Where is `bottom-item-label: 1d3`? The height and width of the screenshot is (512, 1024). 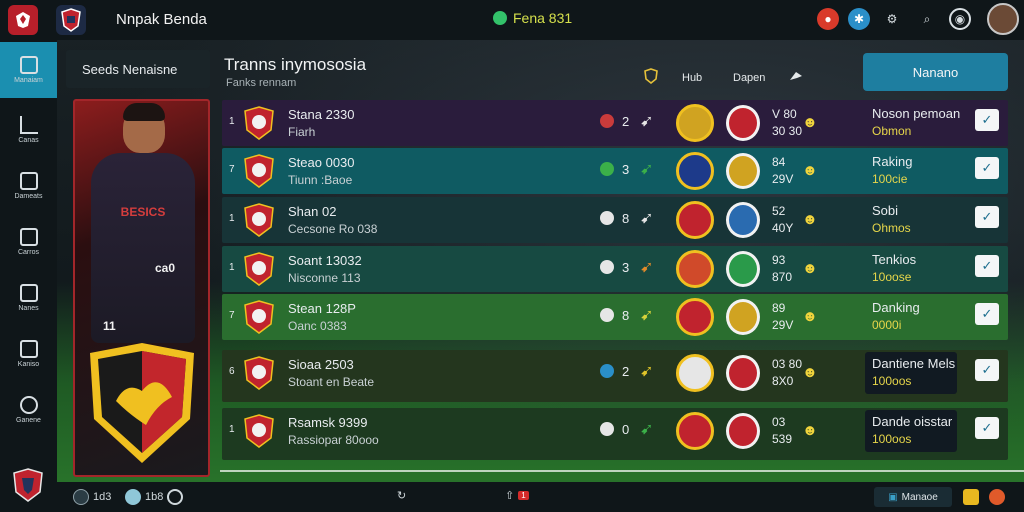
bottom-item-label: 1d3 is located at coordinates (102, 497).